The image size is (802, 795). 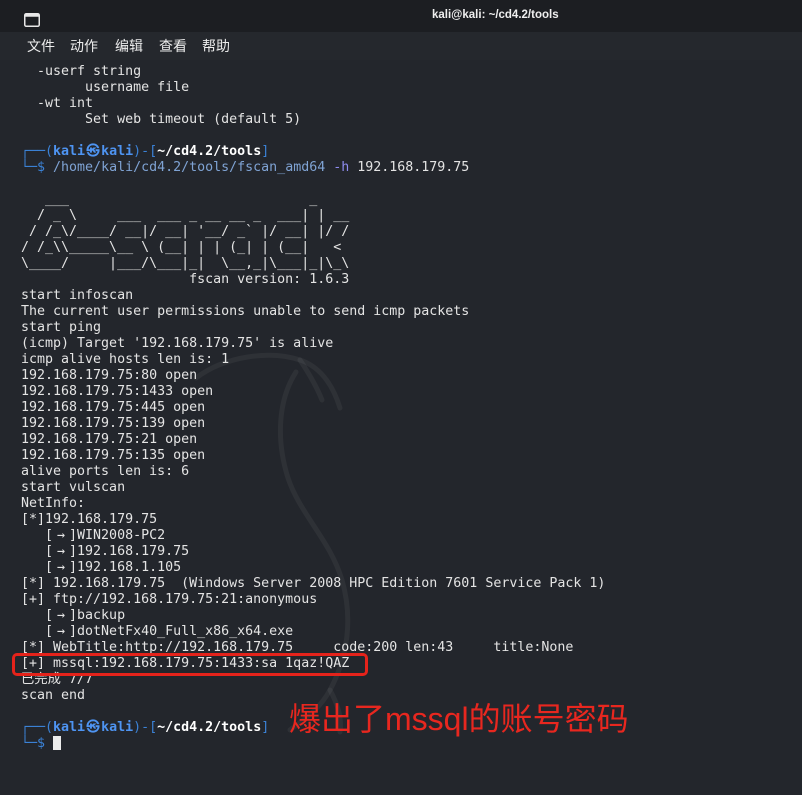 What do you see at coordinates (189, 167) in the screenshot?
I see `command-program: /home/kali/cd4.2/tools/fscan_amd64` at bounding box center [189, 167].